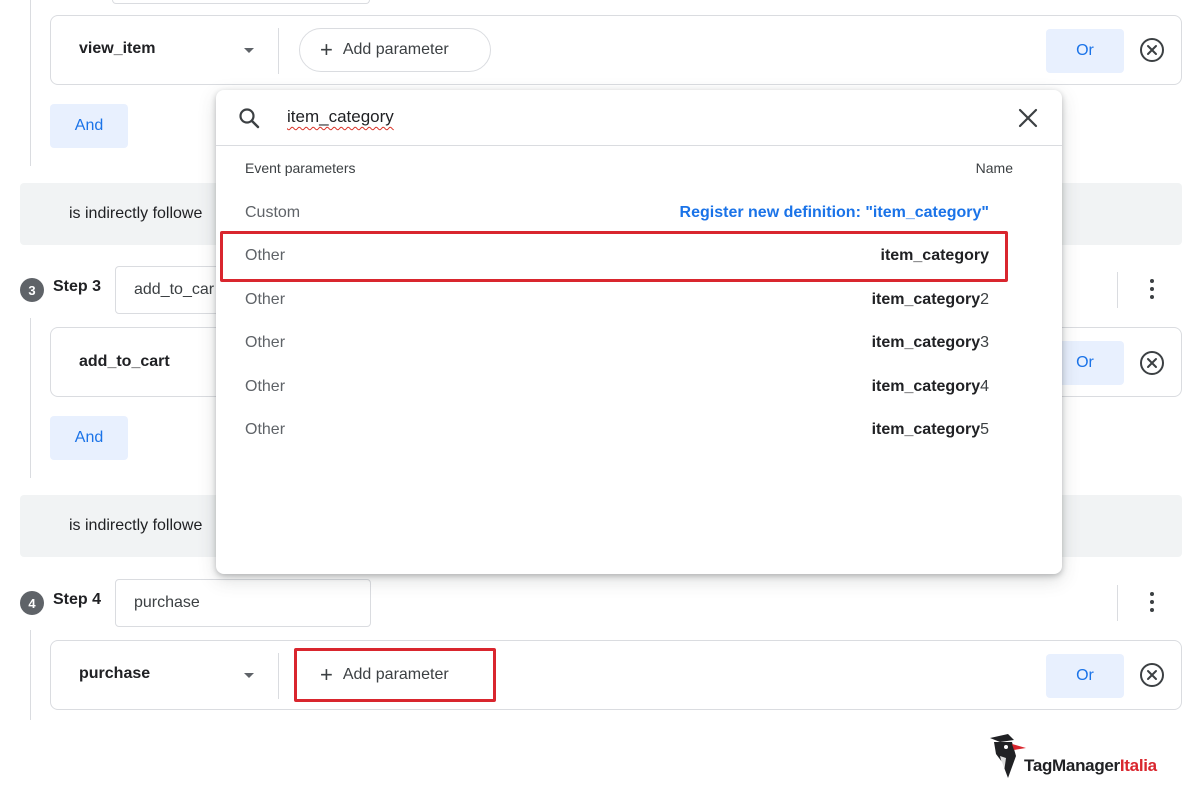 The height and width of the screenshot is (800, 1200). Describe the element at coordinates (249, 118) in the screenshot. I see `search-icon` at that location.